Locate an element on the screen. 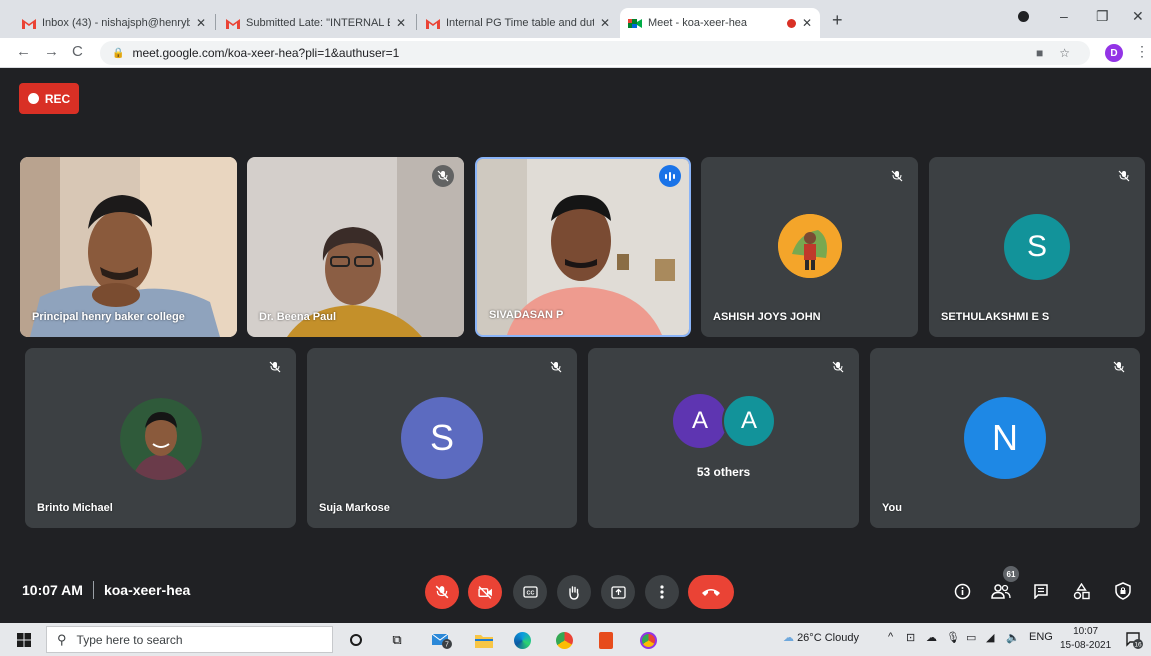 The height and width of the screenshot is (656, 1151). battery-icon: ▭ is located at coordinates (971, 637).